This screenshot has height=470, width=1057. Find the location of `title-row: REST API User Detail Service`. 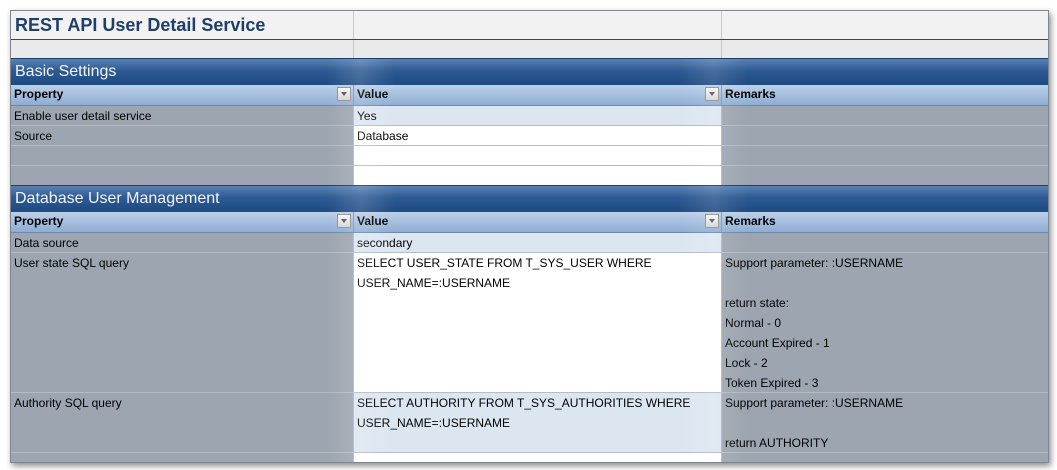

title-row: REST API User Detail Service is located at coordinates (529, 25).